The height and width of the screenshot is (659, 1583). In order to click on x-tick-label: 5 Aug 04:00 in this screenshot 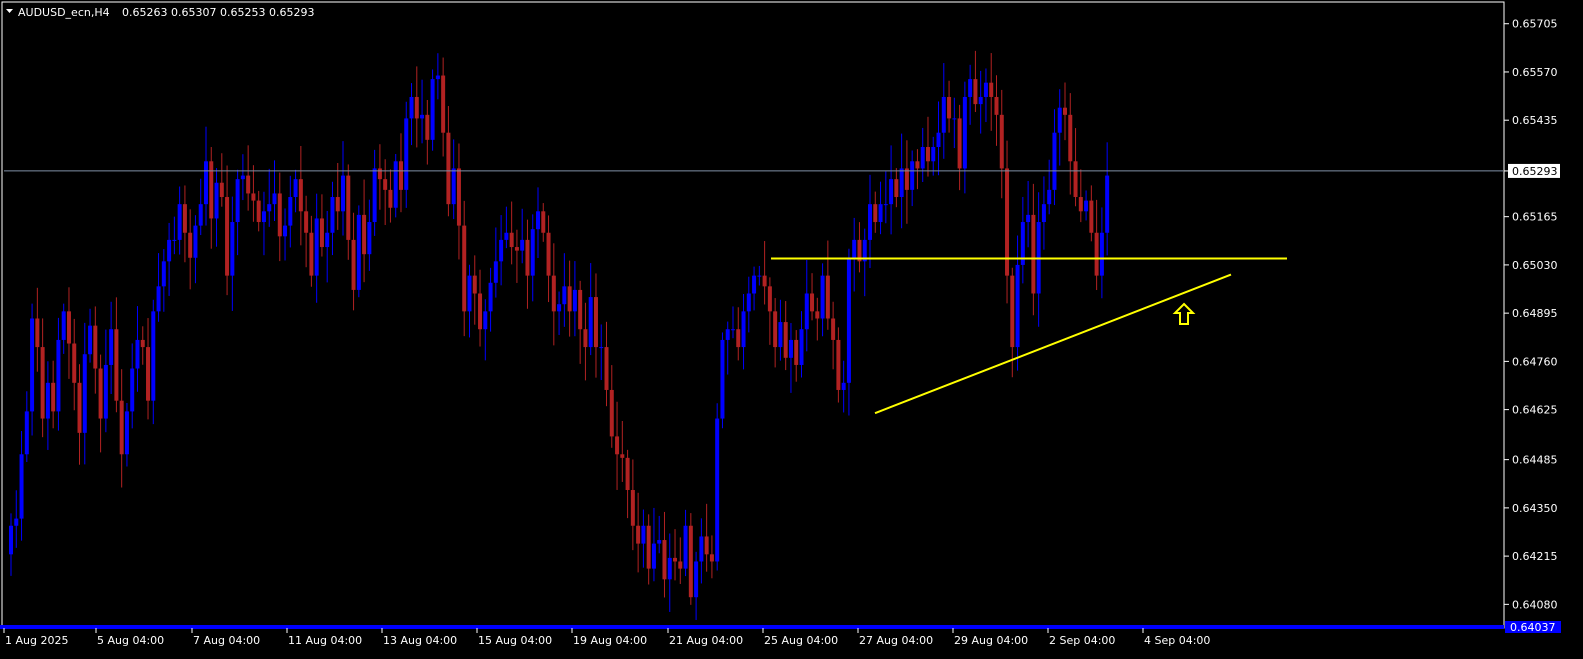, I will do `click(130, 640)`.